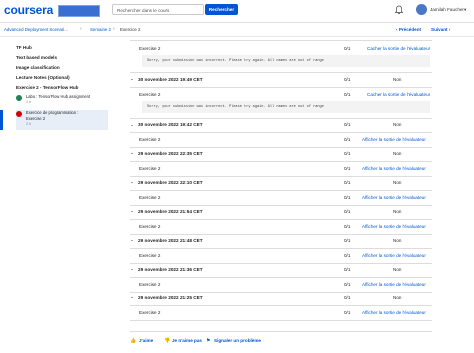 The width and height of the screenshot is (474, 353). Describe the element at coordinates (43, 77) in the screenshot. I see `sidebar-item-lecture-notes: Lecture Notes (Optional)` at that location.